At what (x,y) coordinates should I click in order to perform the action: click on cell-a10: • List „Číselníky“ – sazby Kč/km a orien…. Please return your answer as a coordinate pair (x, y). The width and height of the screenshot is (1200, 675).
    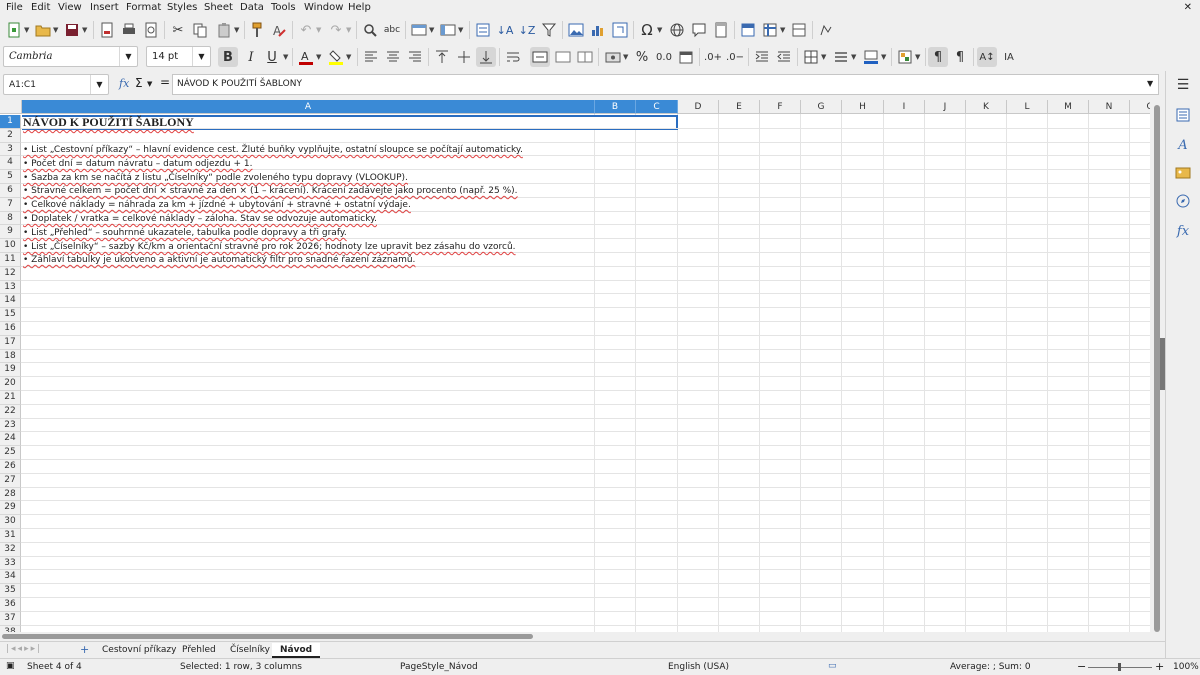
    Looking at the image, I should click on (269, 247).